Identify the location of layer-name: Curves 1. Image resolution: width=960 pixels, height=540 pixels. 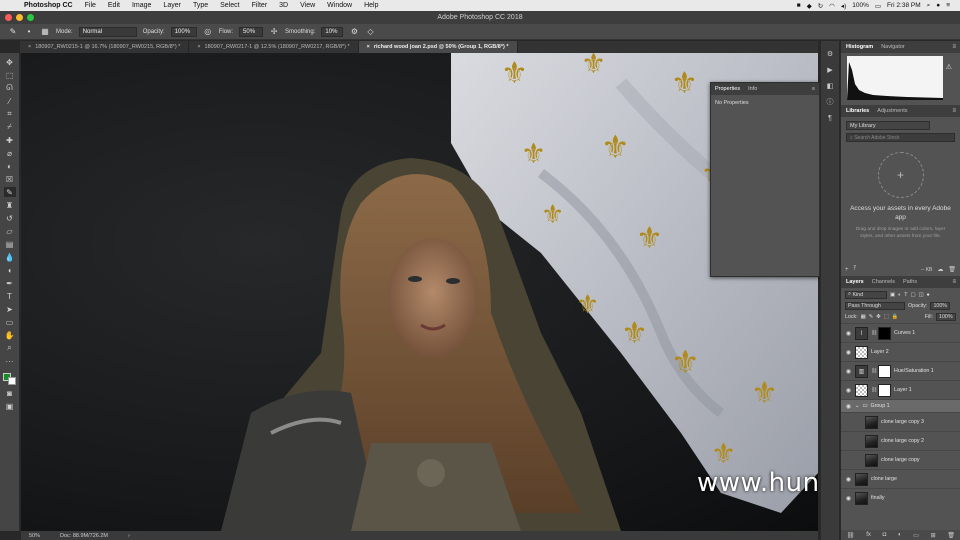
(904, 333).